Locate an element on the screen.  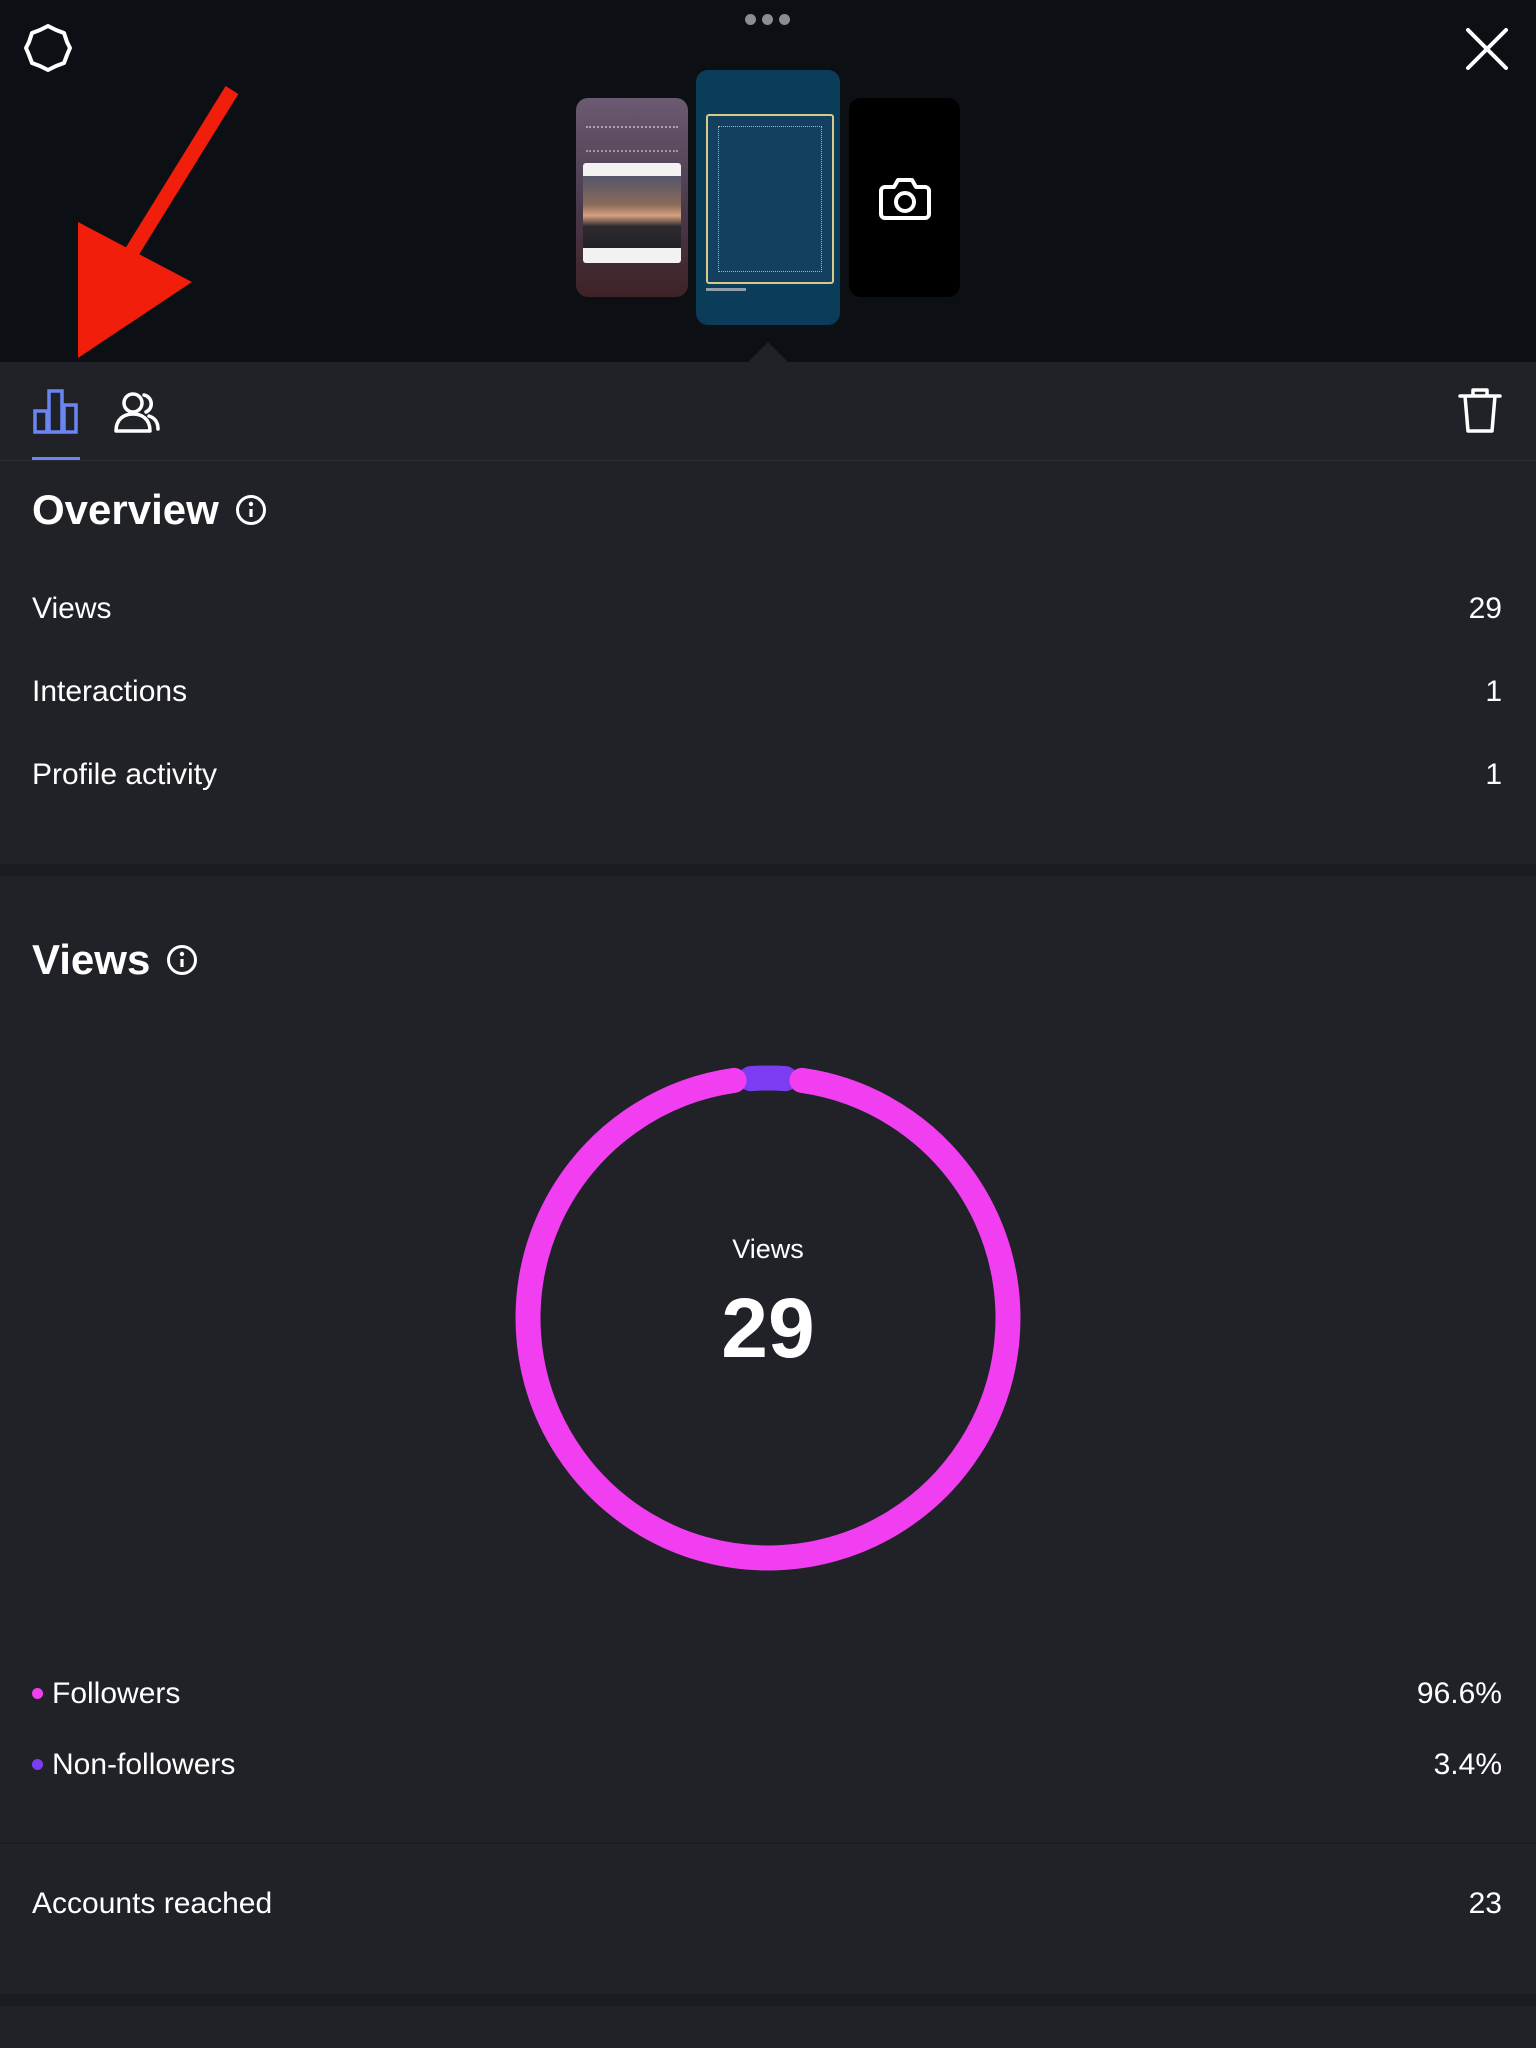
donut-center: Views 29 is located at coordinates (768, 1318).